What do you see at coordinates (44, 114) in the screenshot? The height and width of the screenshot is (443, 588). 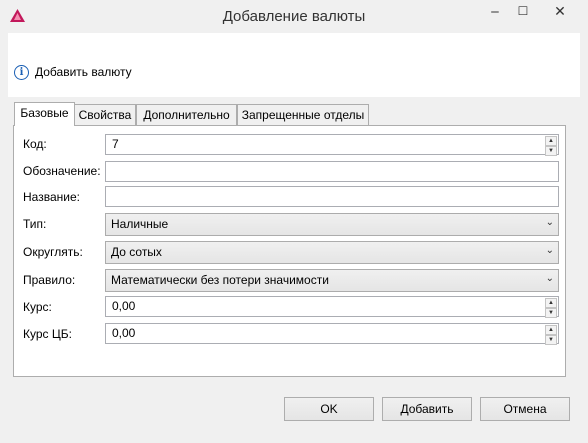 I see `tab-basic: Базовые` at bounding box center [44, 114].